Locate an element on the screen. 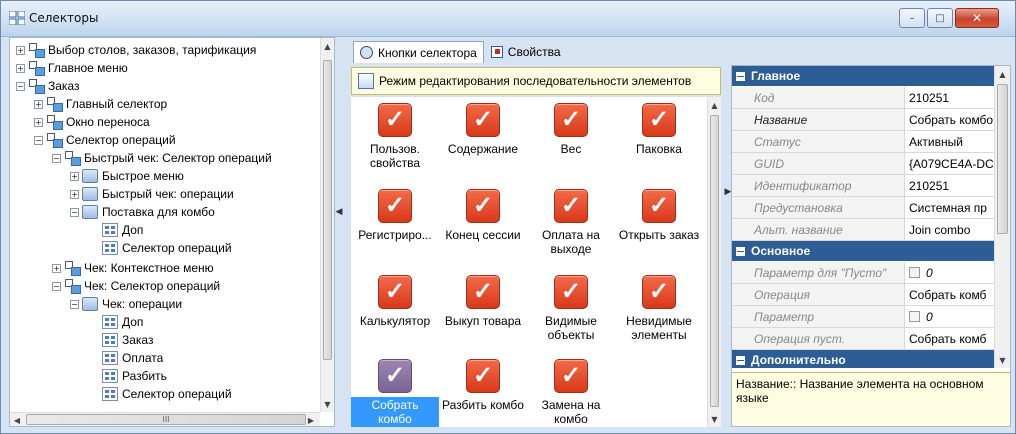 This screenshot has height=434, width=1016. property-row: Параметр для "Пусто" 0 is located at coordinates (863, 273).